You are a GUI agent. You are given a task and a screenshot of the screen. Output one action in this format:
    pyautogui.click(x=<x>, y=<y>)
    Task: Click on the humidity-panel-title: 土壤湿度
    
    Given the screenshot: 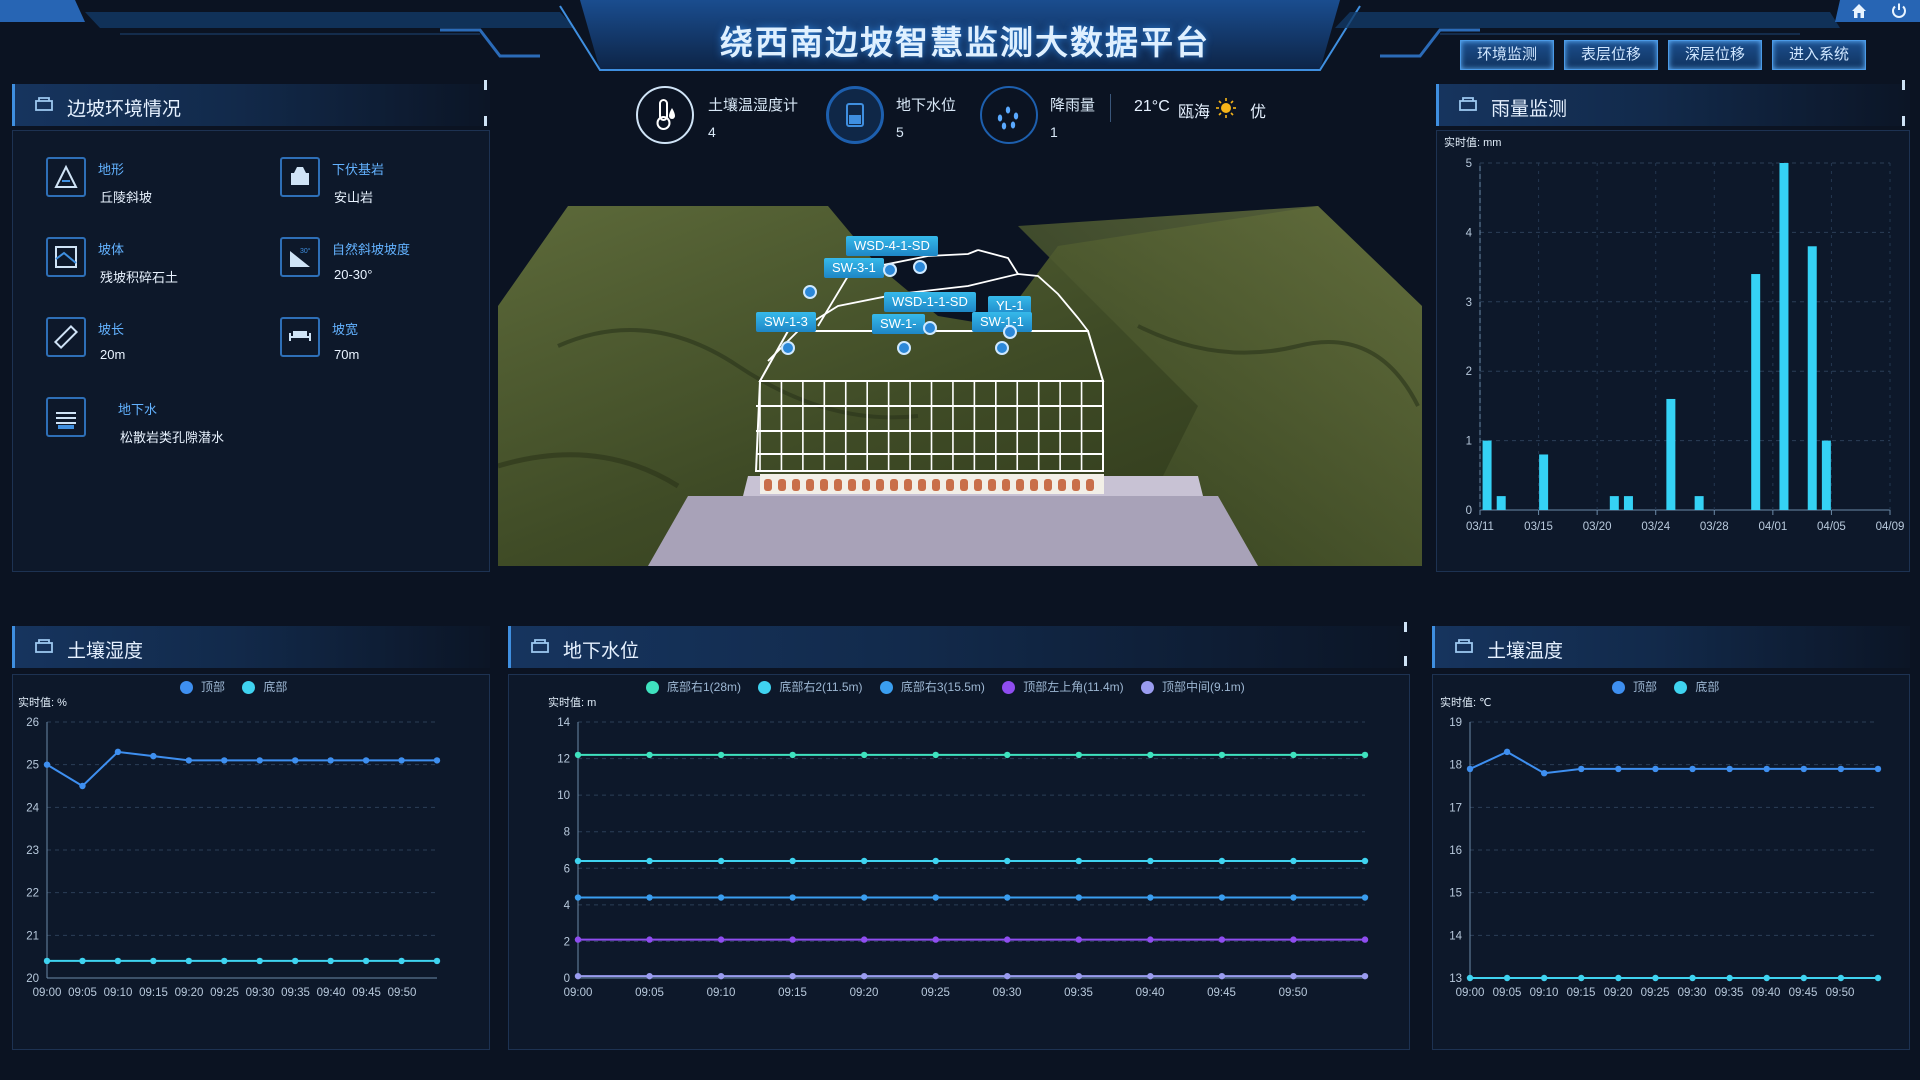 What is the action you would take?
    pyautogui.click(x=105, y=651)
    